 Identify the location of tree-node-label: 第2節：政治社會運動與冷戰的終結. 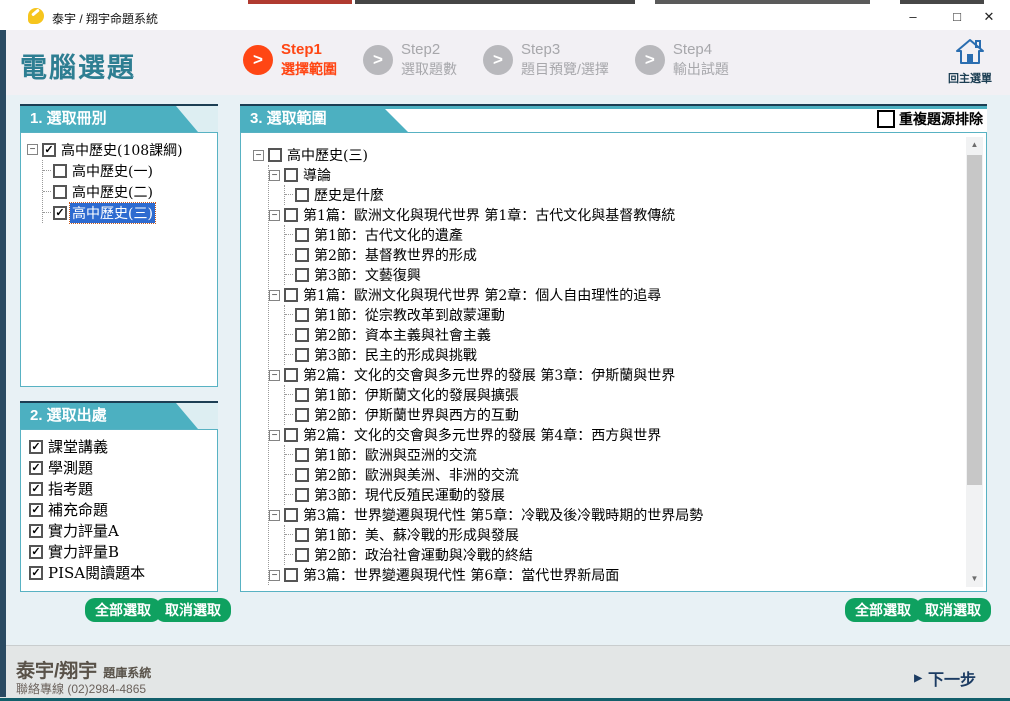
(423, 555).